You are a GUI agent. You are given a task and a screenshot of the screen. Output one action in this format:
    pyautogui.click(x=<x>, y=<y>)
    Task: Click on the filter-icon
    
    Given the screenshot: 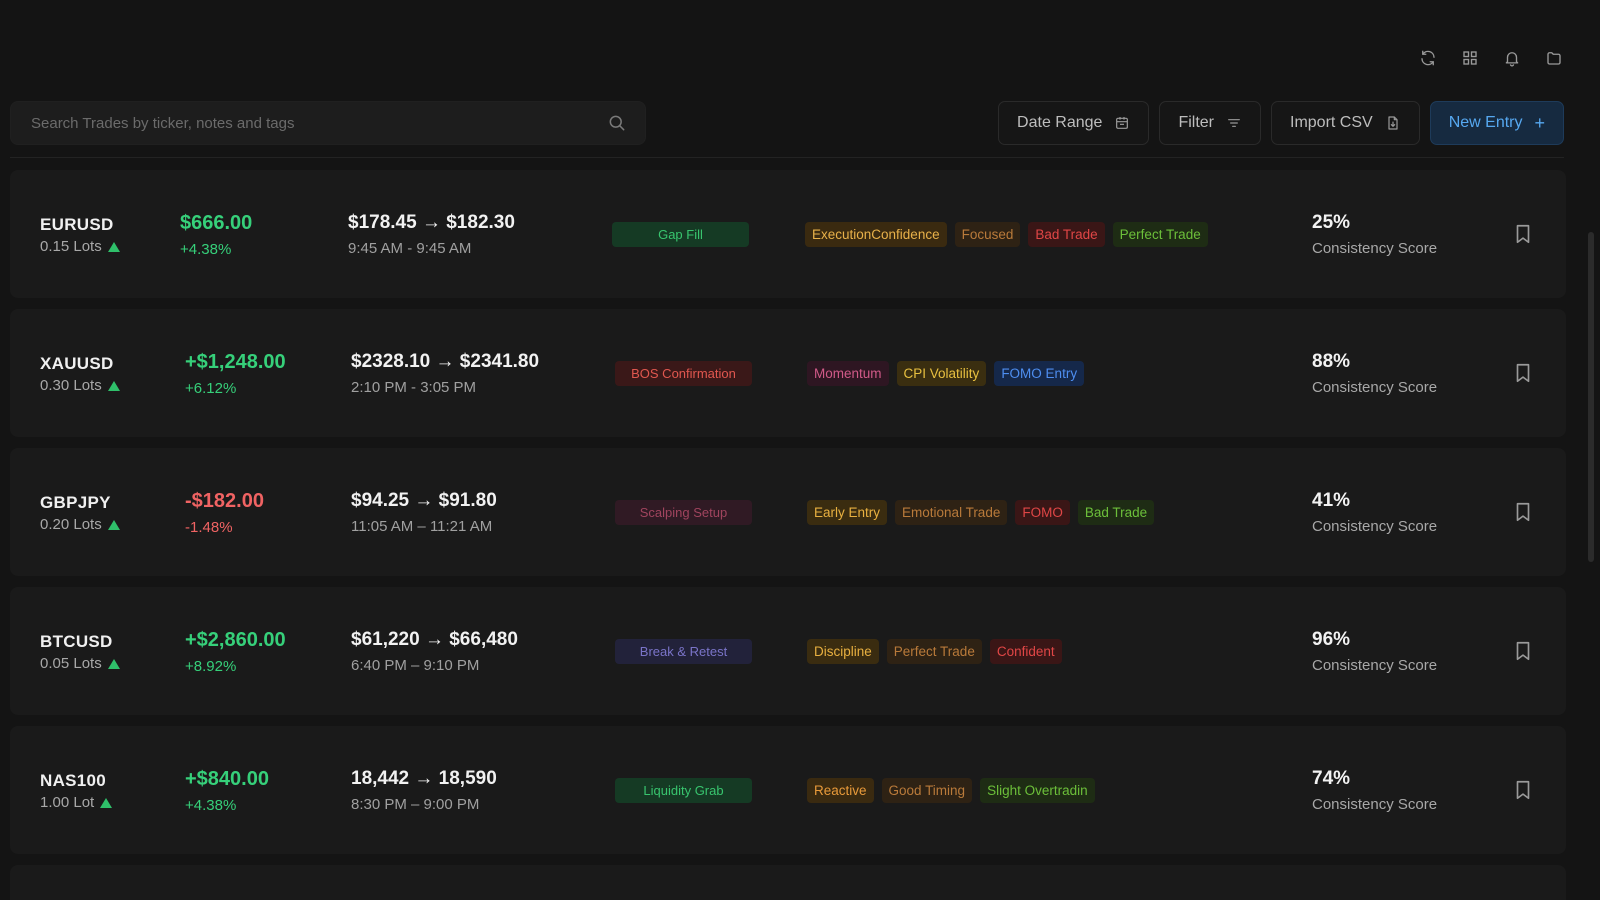 What is the action you would take?
    pyautogui.click(x=1234, y=123)
    